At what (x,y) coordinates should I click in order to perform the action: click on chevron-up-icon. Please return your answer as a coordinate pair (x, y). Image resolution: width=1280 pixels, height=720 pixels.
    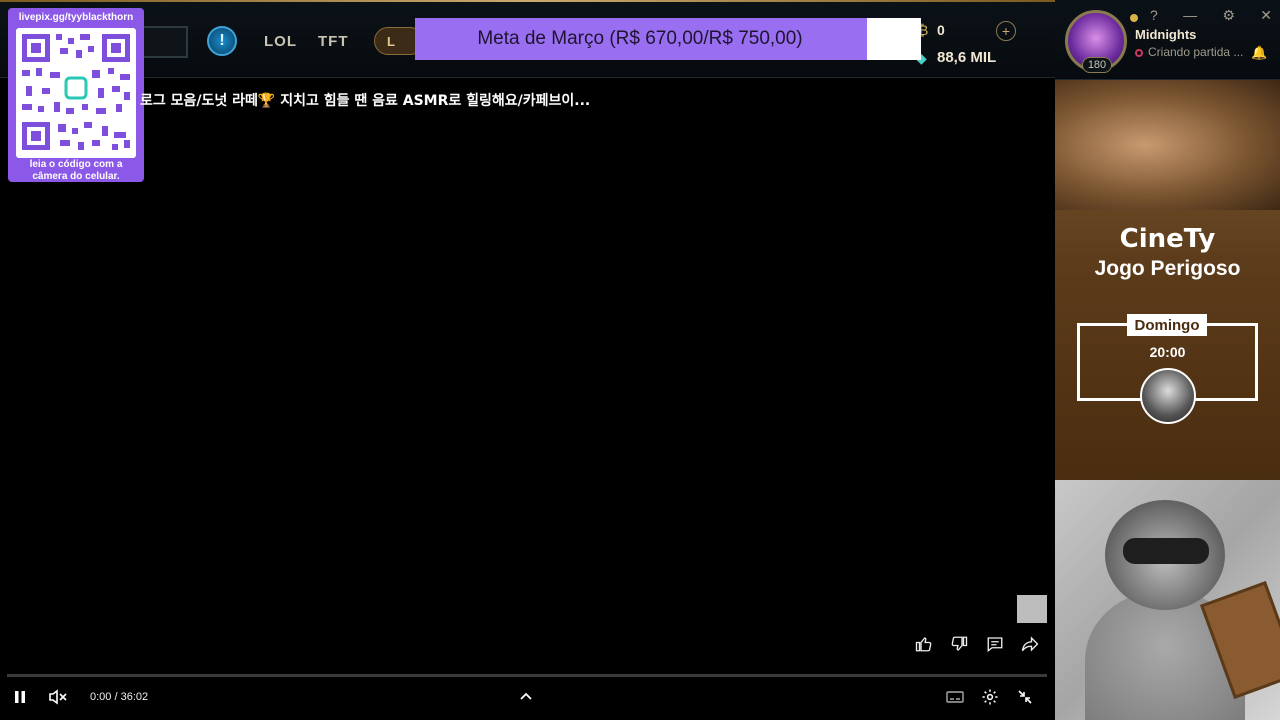
    Looking at the image, I should click on (526, 696).